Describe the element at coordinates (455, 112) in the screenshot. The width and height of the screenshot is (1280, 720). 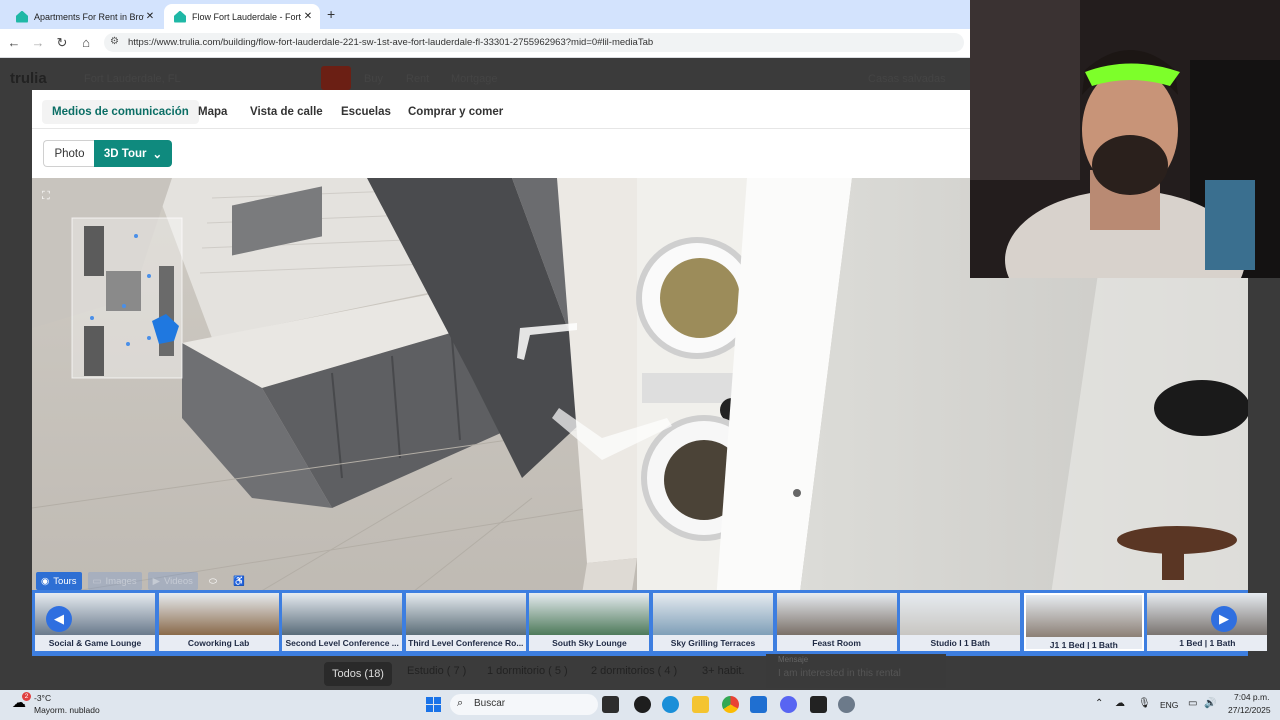
I see `tab-shop-eat: Comprar y comer` at that location.